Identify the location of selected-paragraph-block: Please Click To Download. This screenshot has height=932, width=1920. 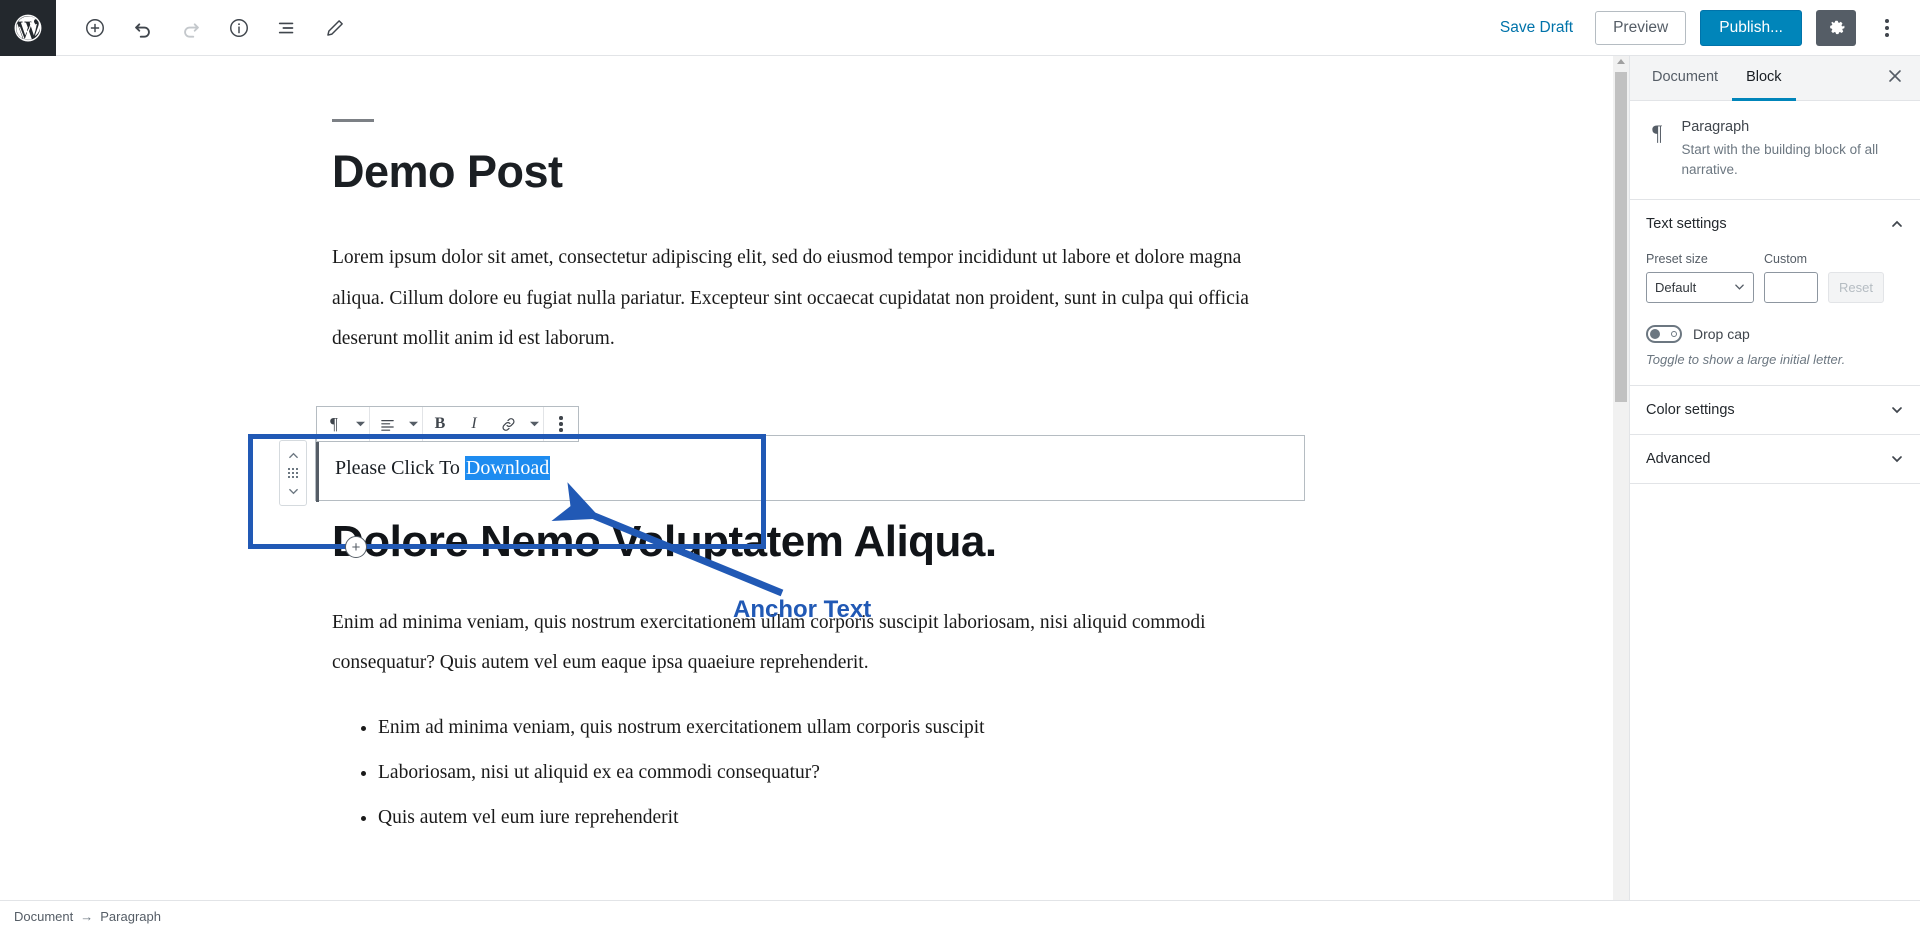
(810, 468).